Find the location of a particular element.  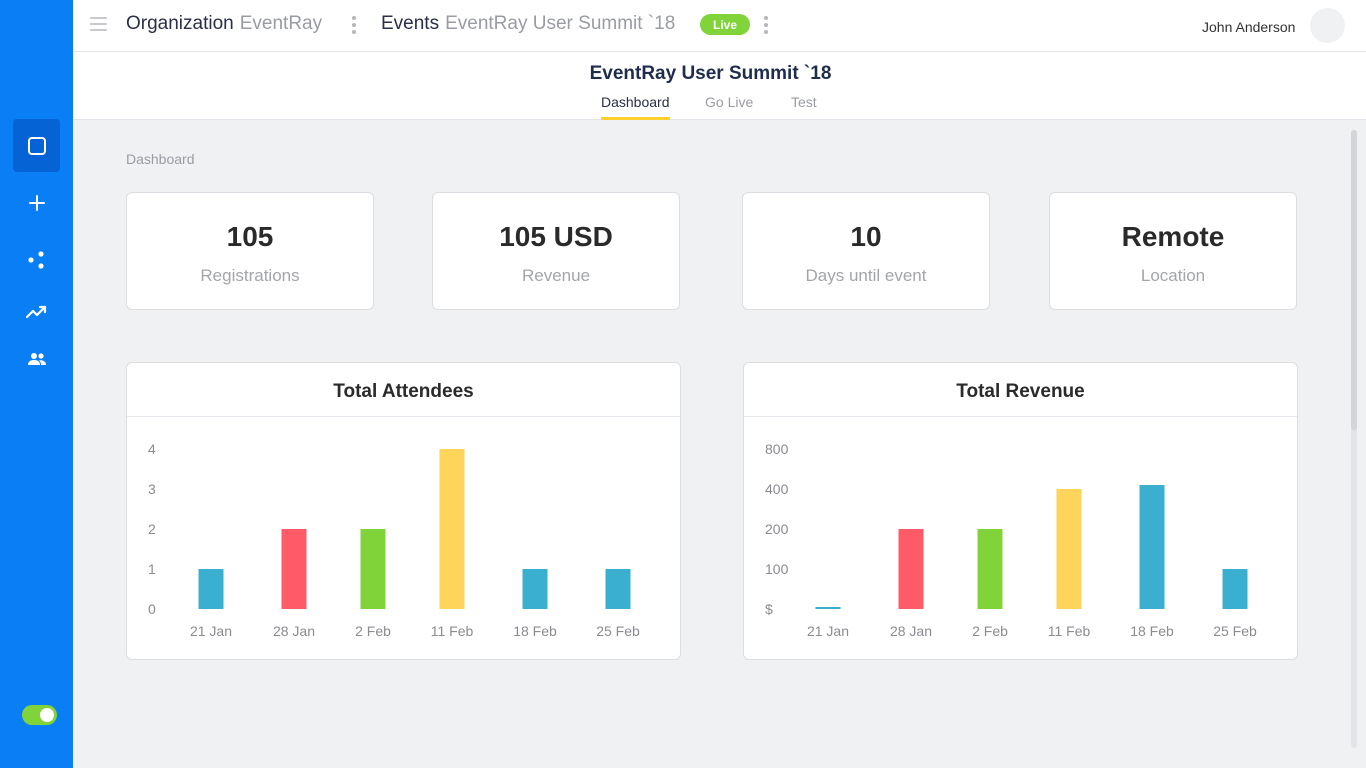

event-title: EventRay User Summit `18 is located at coordinates (710, 73).